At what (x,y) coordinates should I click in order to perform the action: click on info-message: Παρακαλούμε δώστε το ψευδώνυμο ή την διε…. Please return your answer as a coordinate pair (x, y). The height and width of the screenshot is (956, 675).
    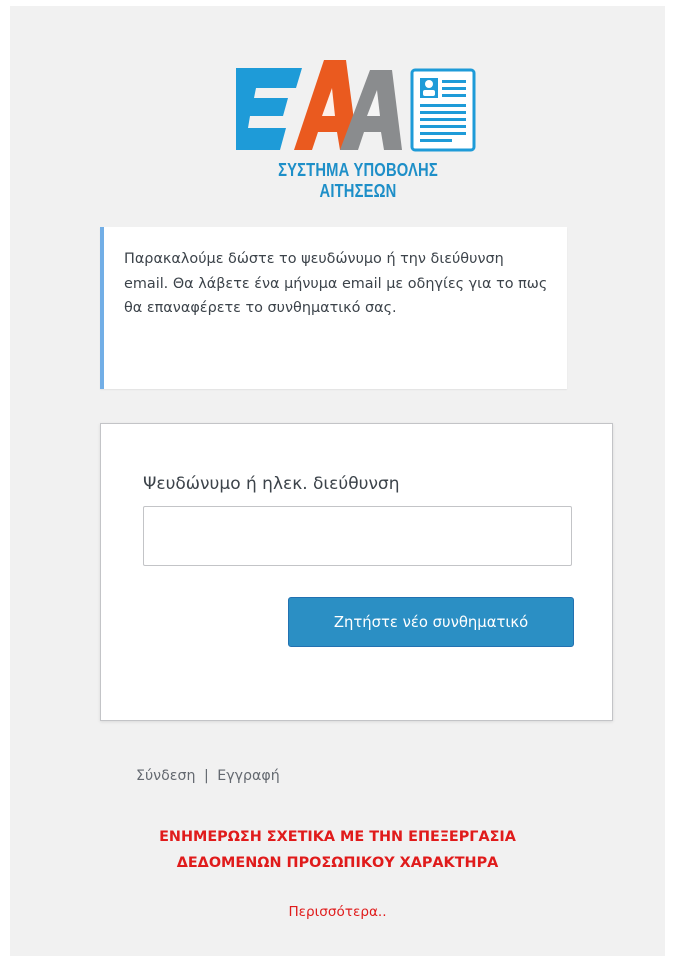
    Looking at the image, I should click on (333, 308).